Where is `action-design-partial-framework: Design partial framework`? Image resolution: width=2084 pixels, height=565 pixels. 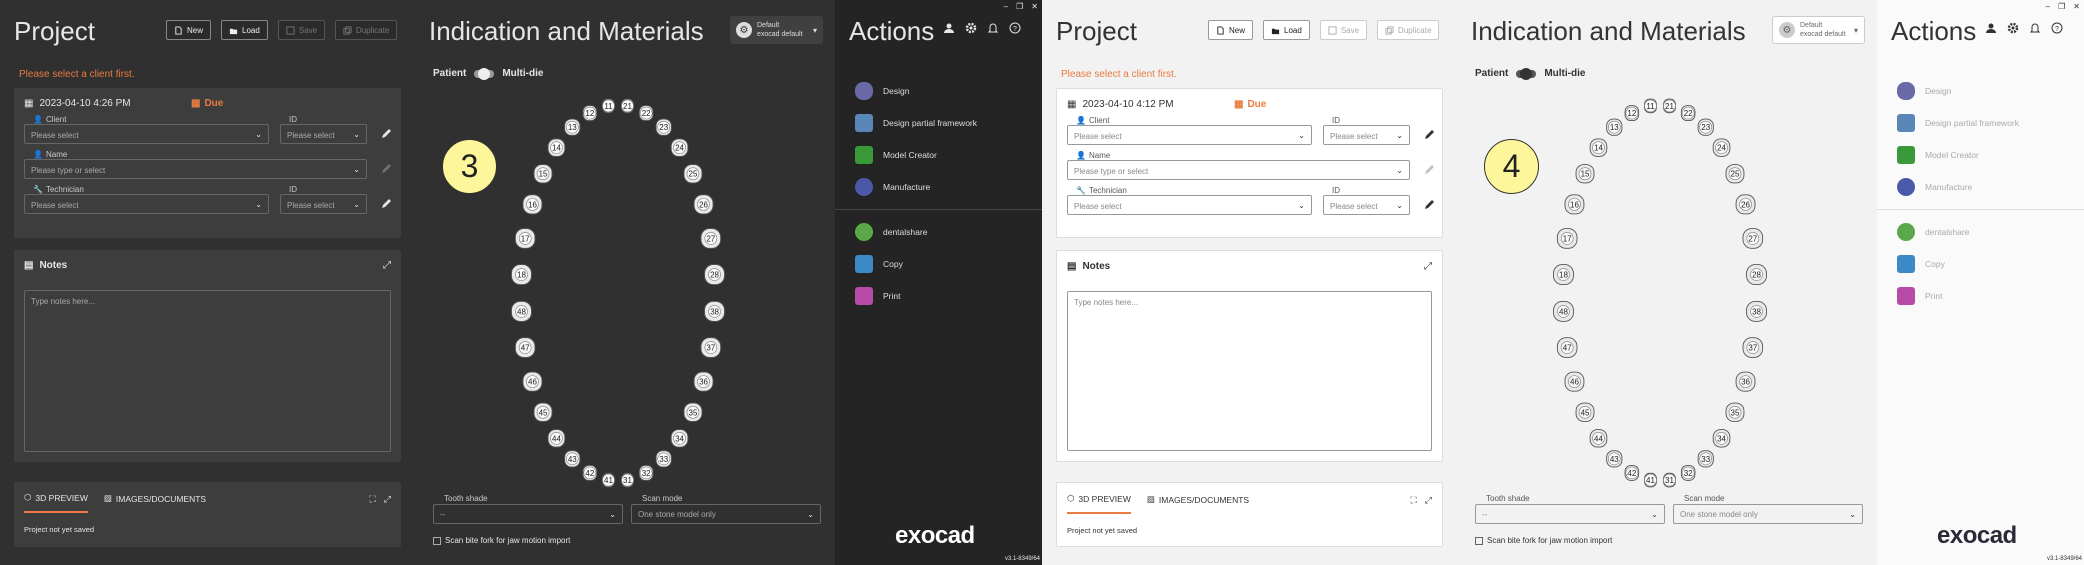 action-design-partial-framework: Design partial framework is located at coordinates (1980, 123).